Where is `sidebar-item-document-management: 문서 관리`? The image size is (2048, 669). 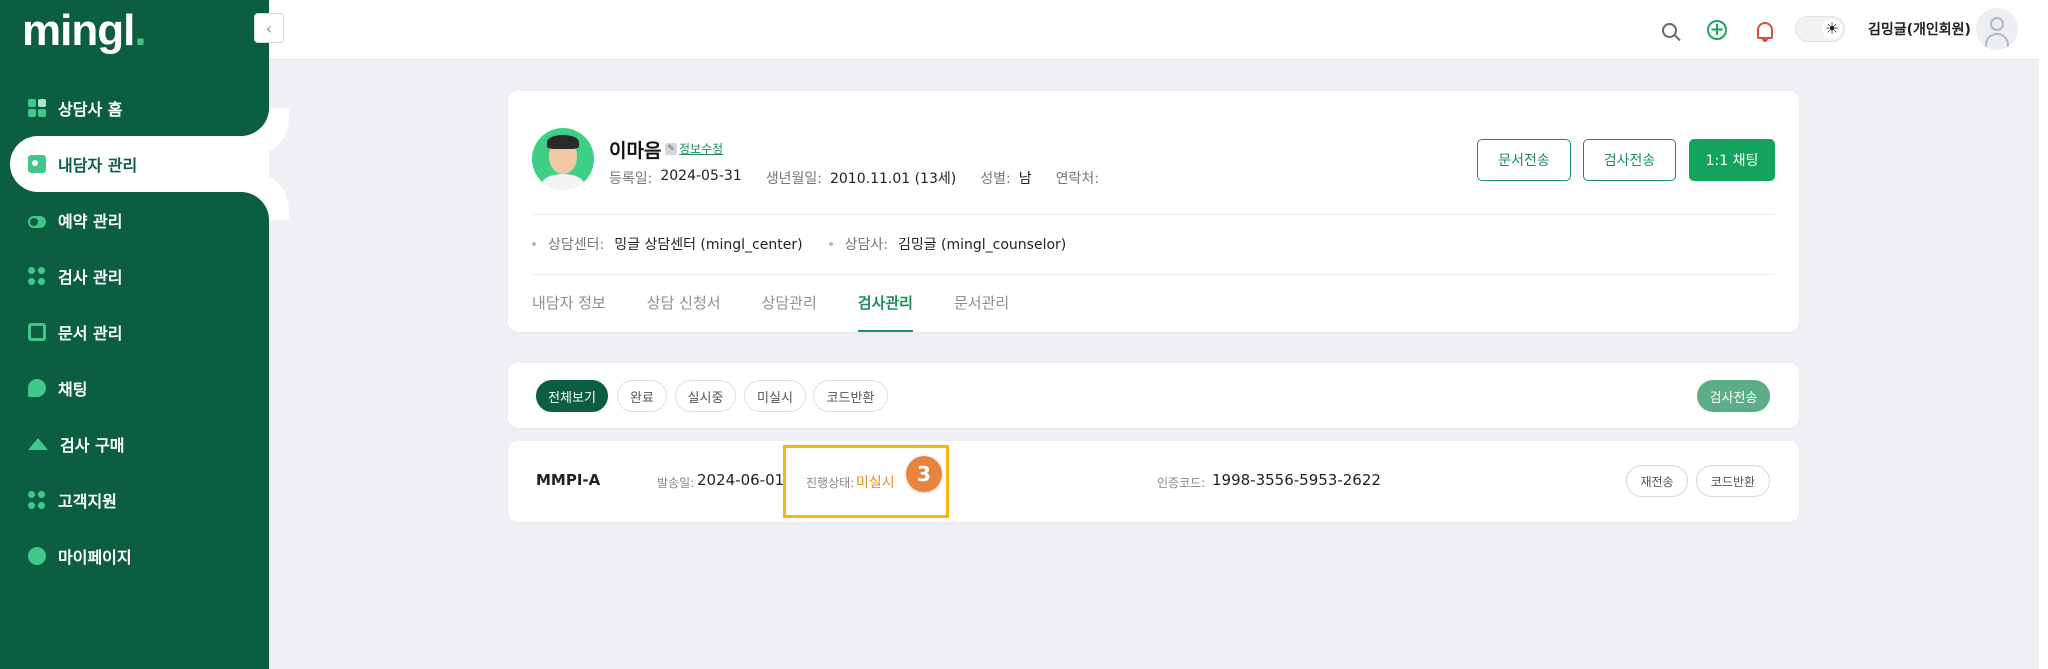 sidebar-item-document-management: 문서 관리 is located at coordinates (134, 332).